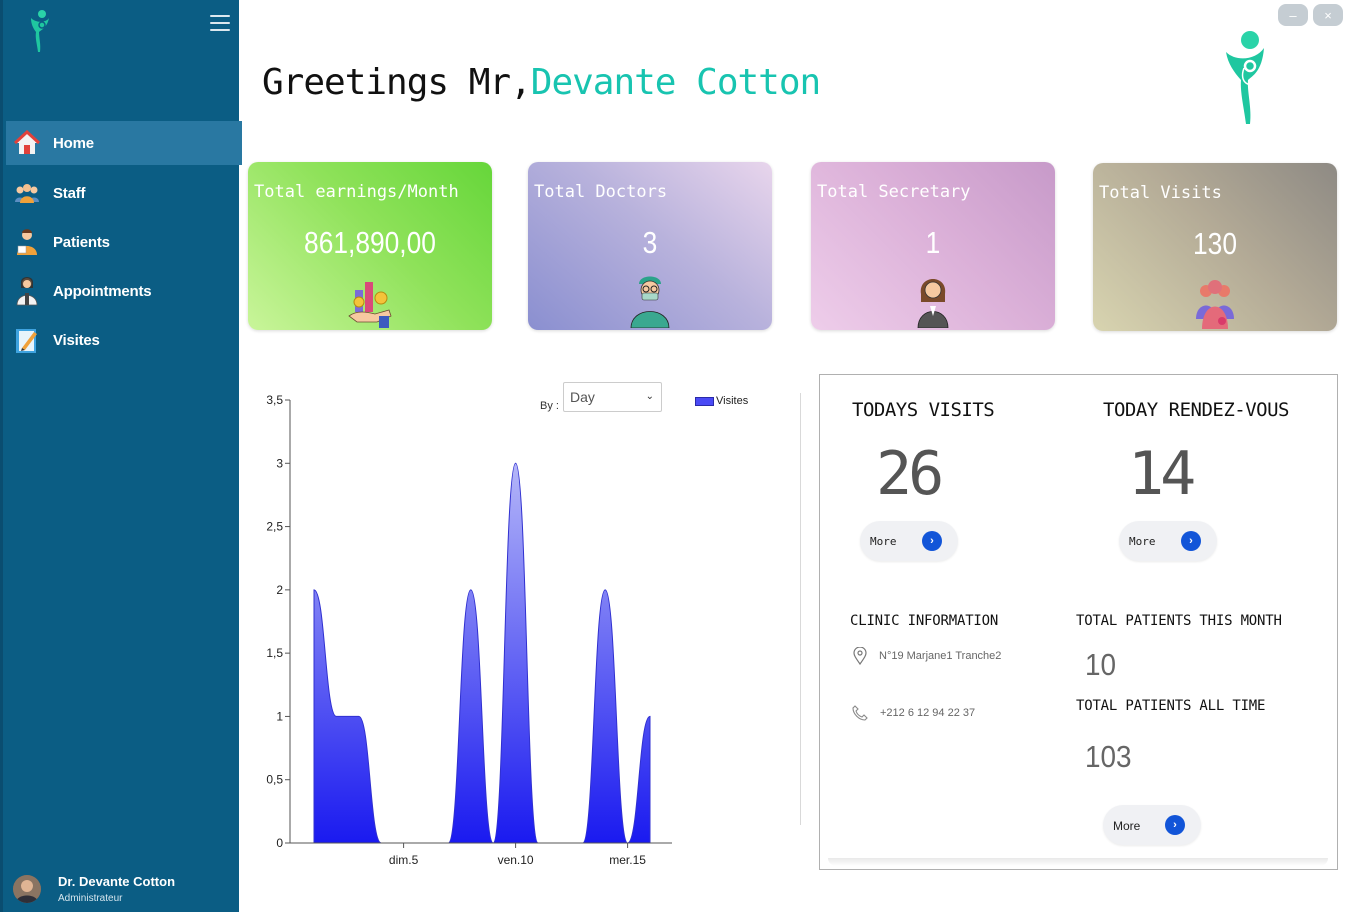 The image size is (1353, 912). I want to click on sidebar-nav: Home Staff Patients Appointments Visites, so click(124, 243).